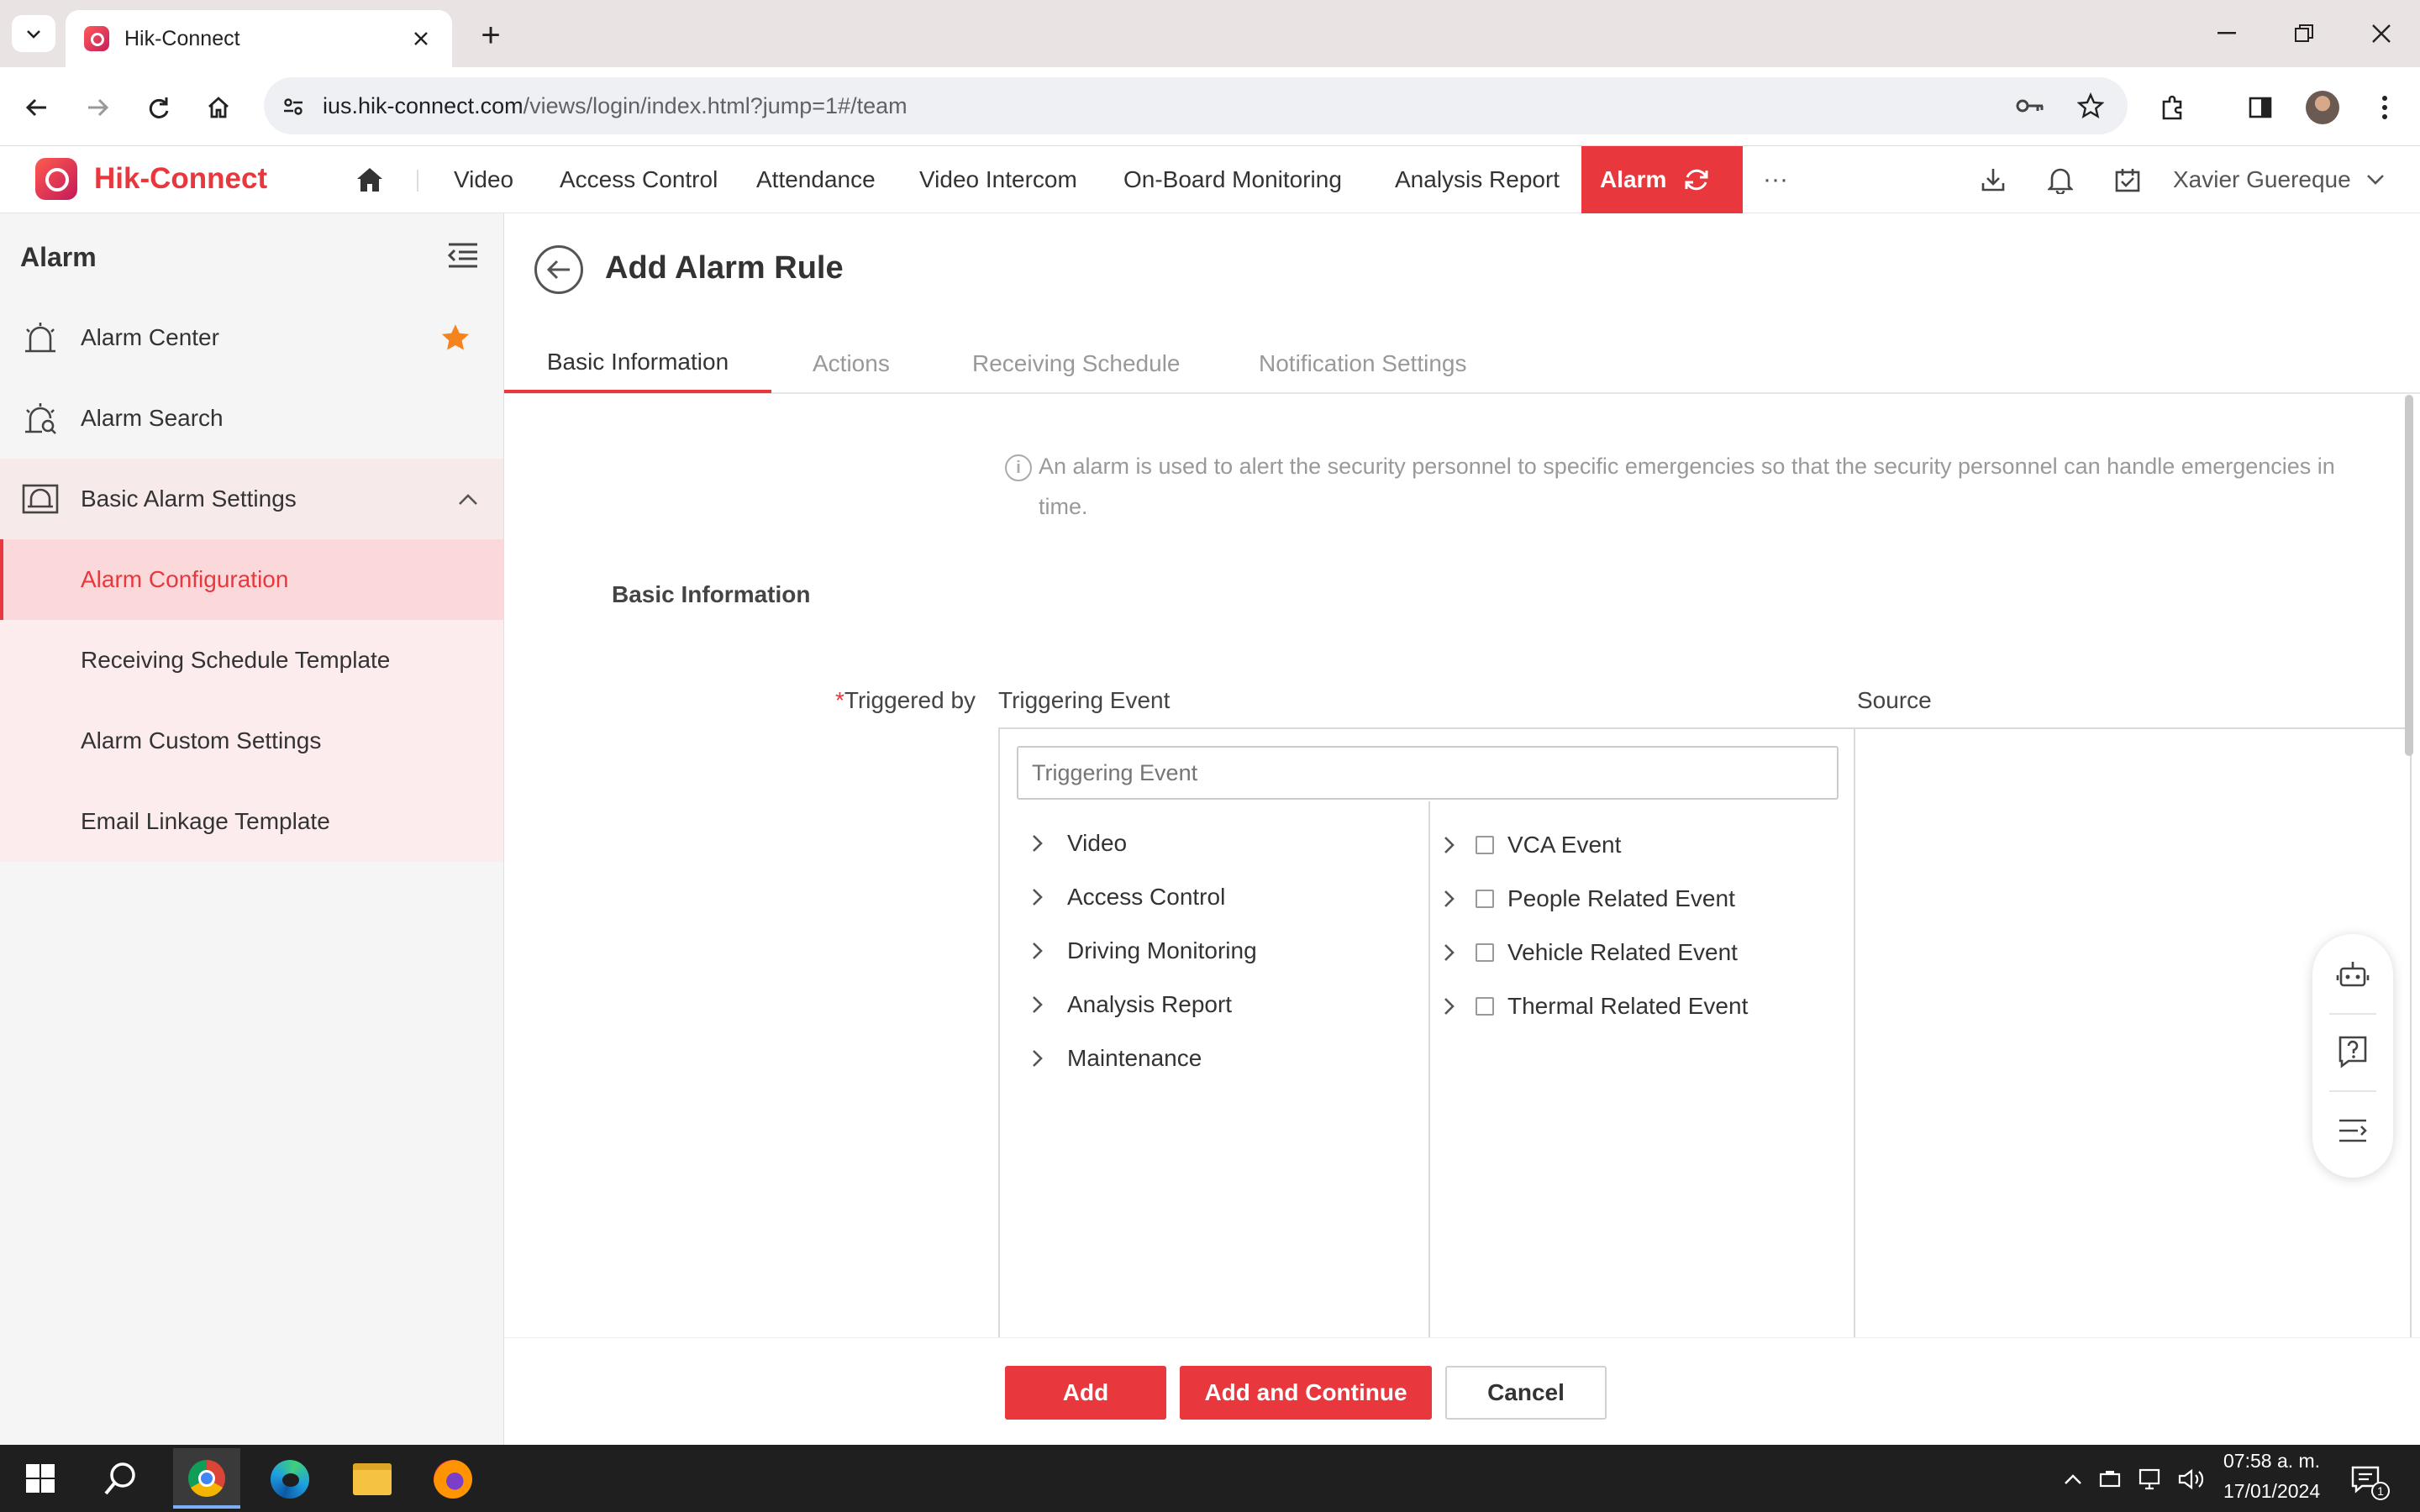 Image resolution: width=2420 pixels, height=1512 pixels. I want to click on triggering-event-column-header: Triggering Event, so click(1084, 700).